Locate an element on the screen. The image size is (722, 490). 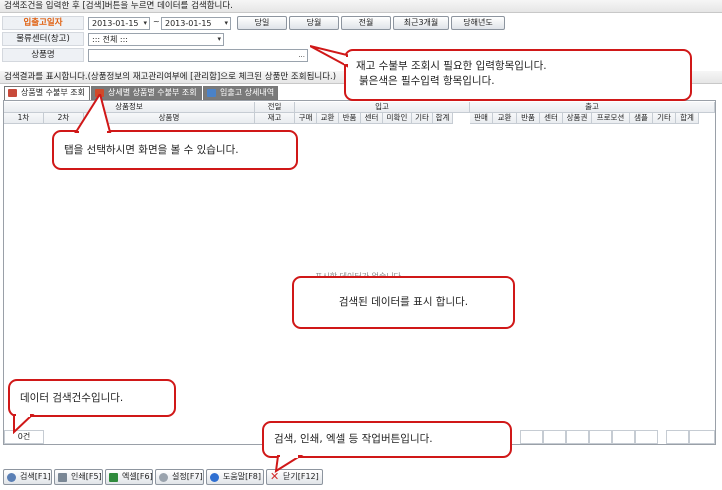
tab-help-callout: 탭을 선택하시면 화면을 볼 수 있습니다. is located at coordinates (175, 150).